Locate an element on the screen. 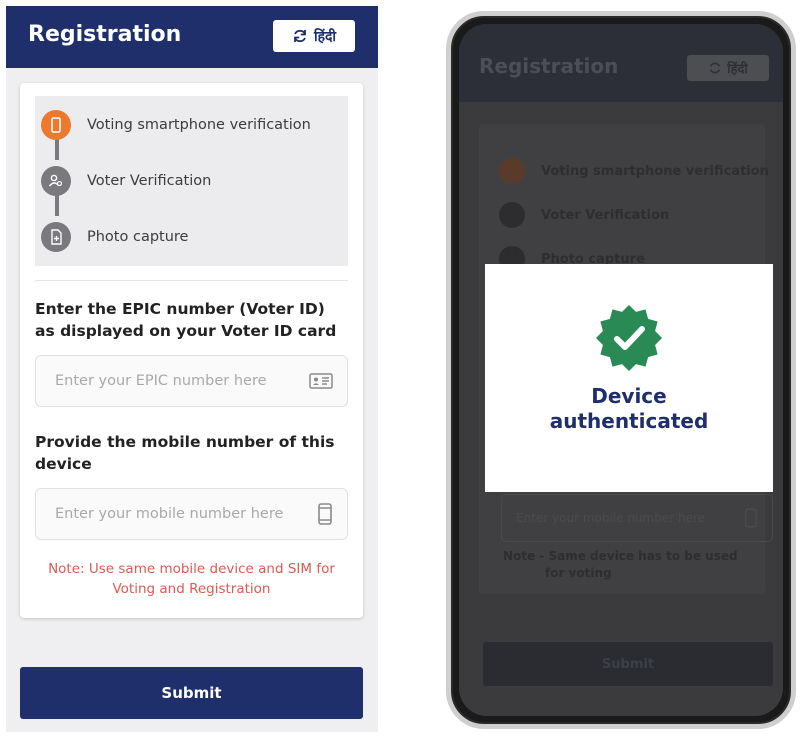 This screenshot has width=802, height=737. step-voter-verification: Voter Verification is located at coordinates (191, 181).